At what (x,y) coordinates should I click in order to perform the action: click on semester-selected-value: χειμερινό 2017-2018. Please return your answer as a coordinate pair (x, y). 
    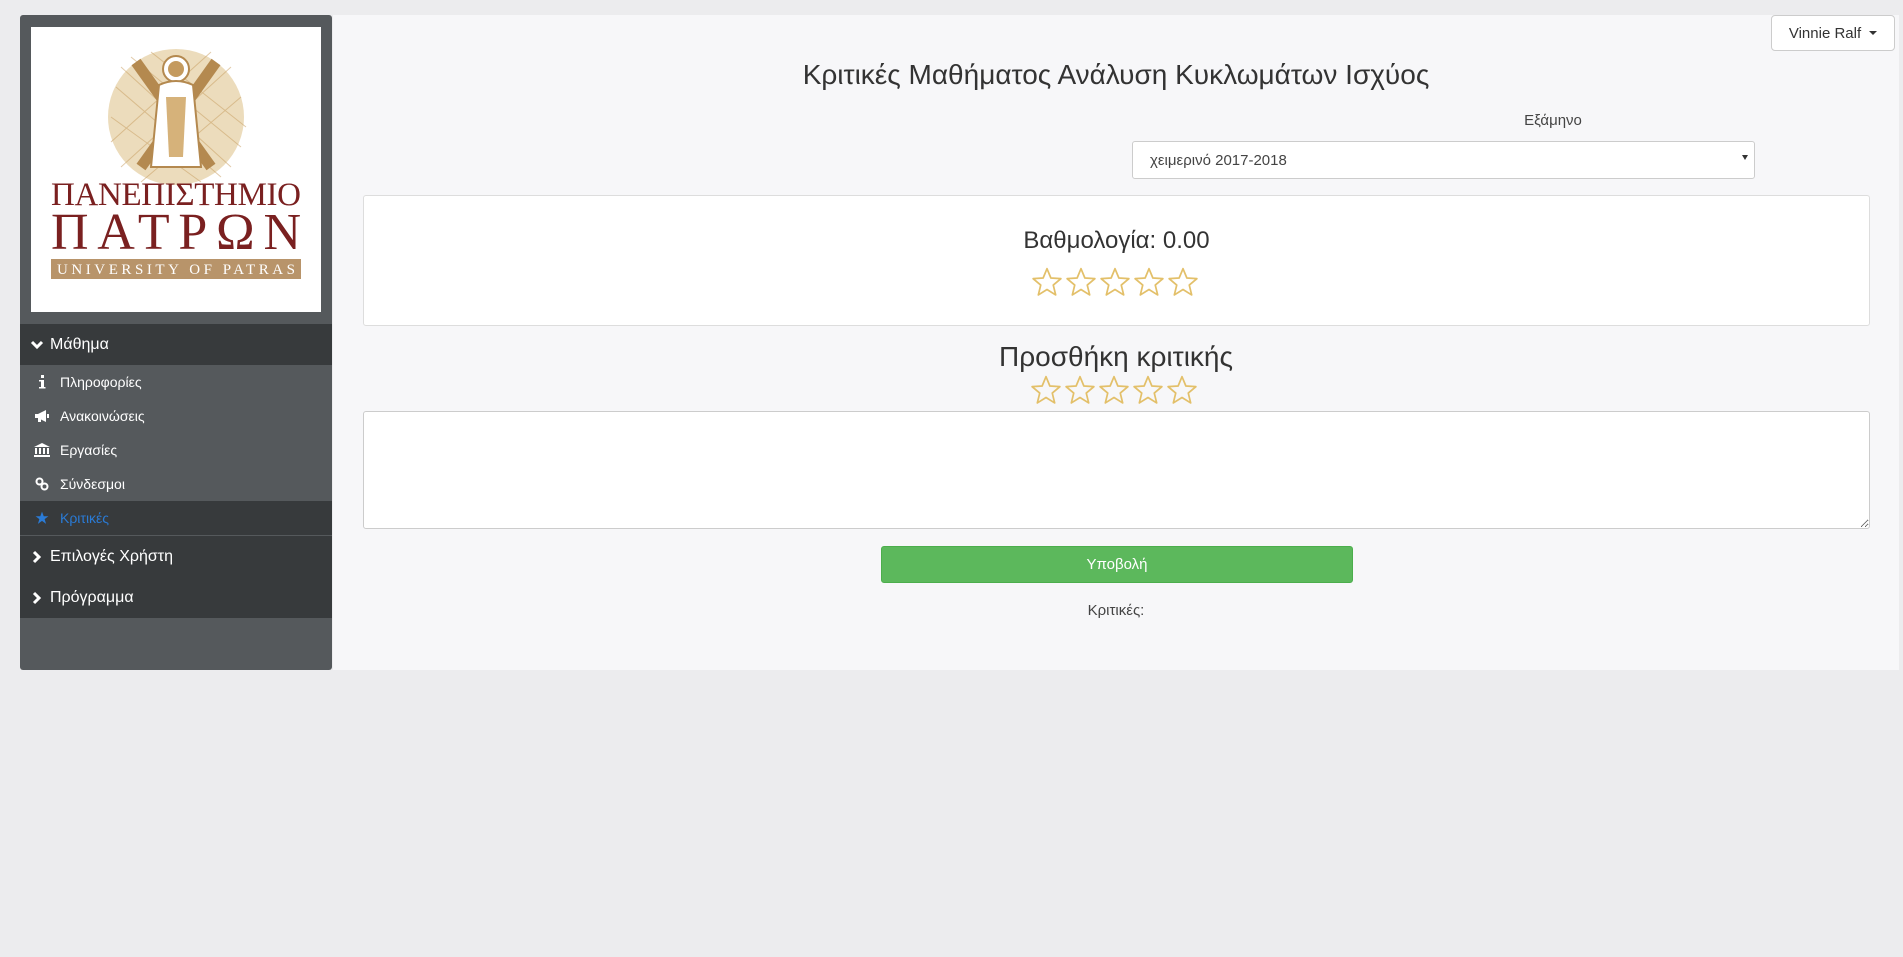
    Looking at the image, I should click on (1218, 160).